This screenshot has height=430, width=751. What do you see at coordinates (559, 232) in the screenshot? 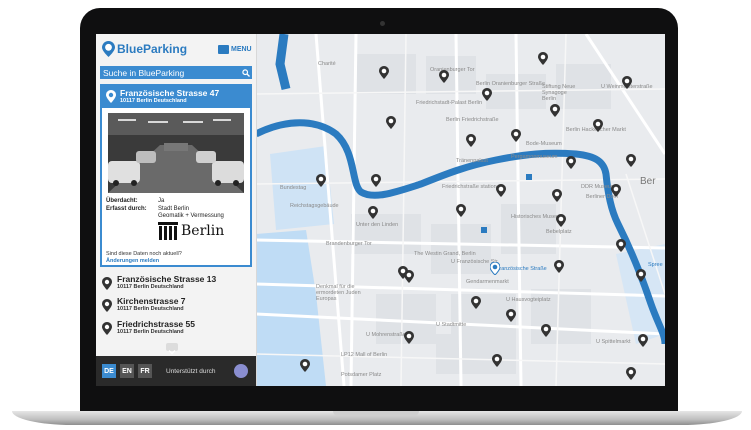
I see `map-label-bebelplatz: Bebelplatz` at bounding box center [559, 232].